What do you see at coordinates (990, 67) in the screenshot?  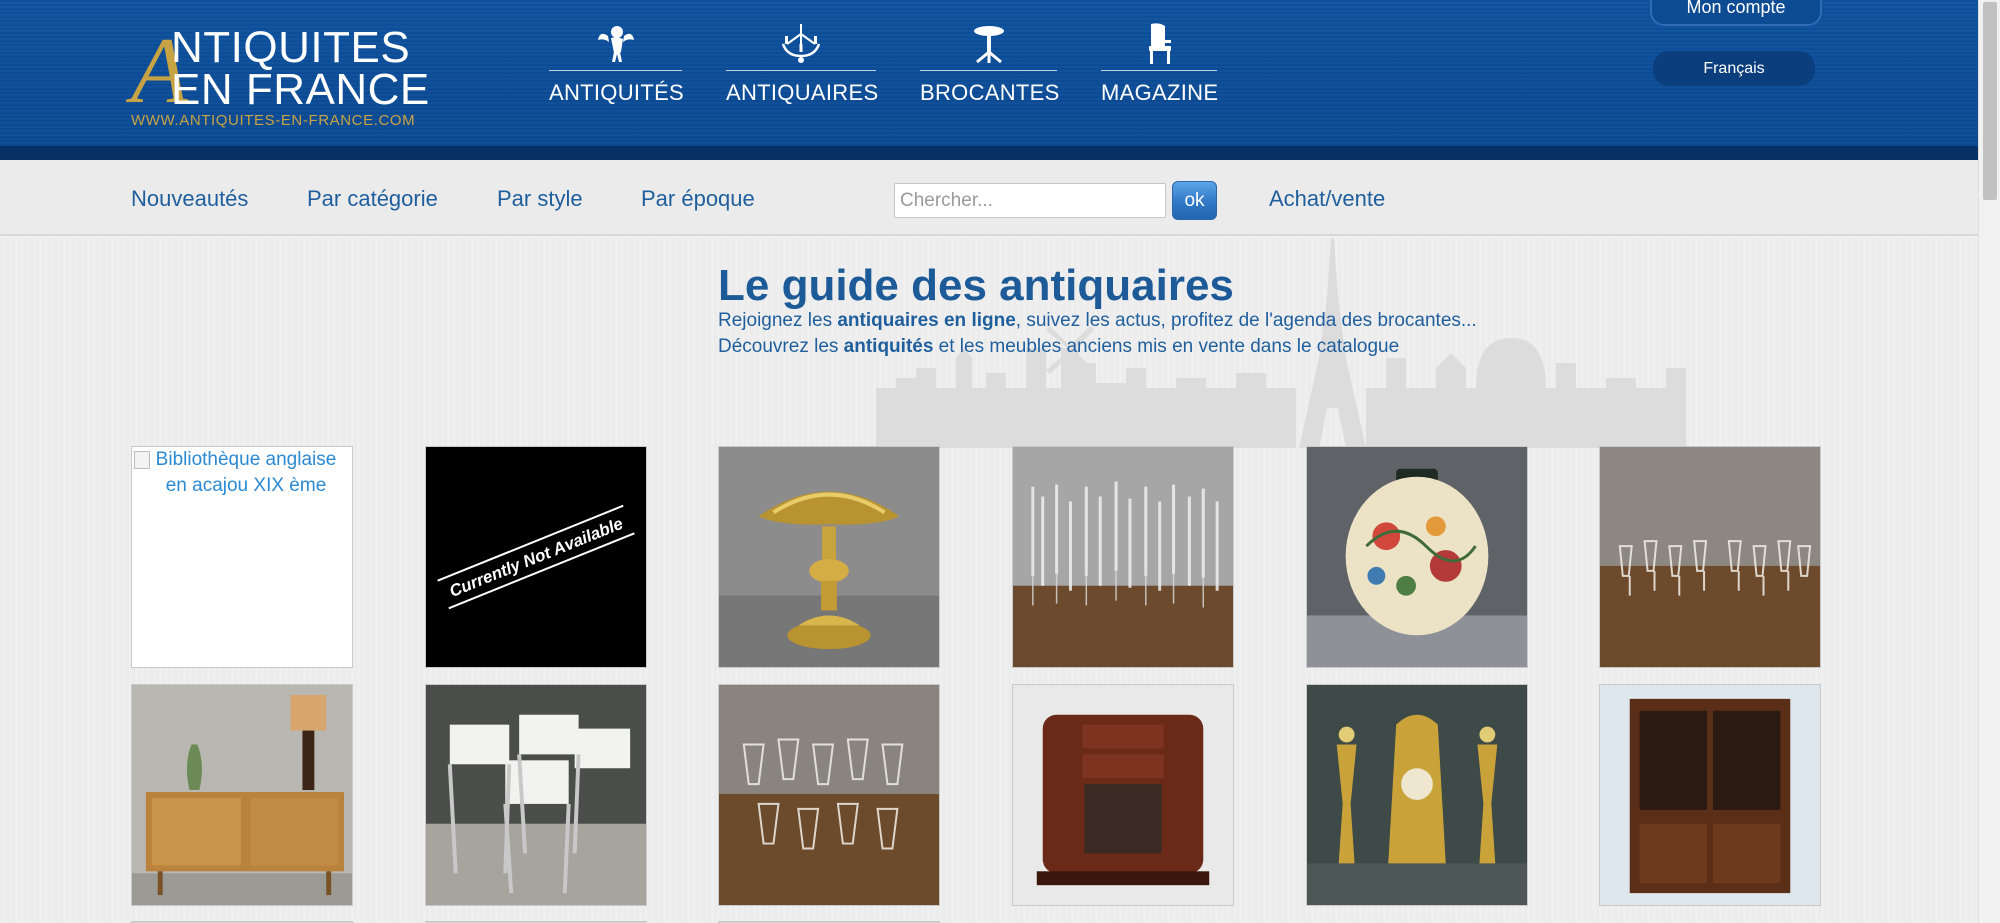 I see `nav-brocantes: BROCANTES` at bounding box center [990, 67].